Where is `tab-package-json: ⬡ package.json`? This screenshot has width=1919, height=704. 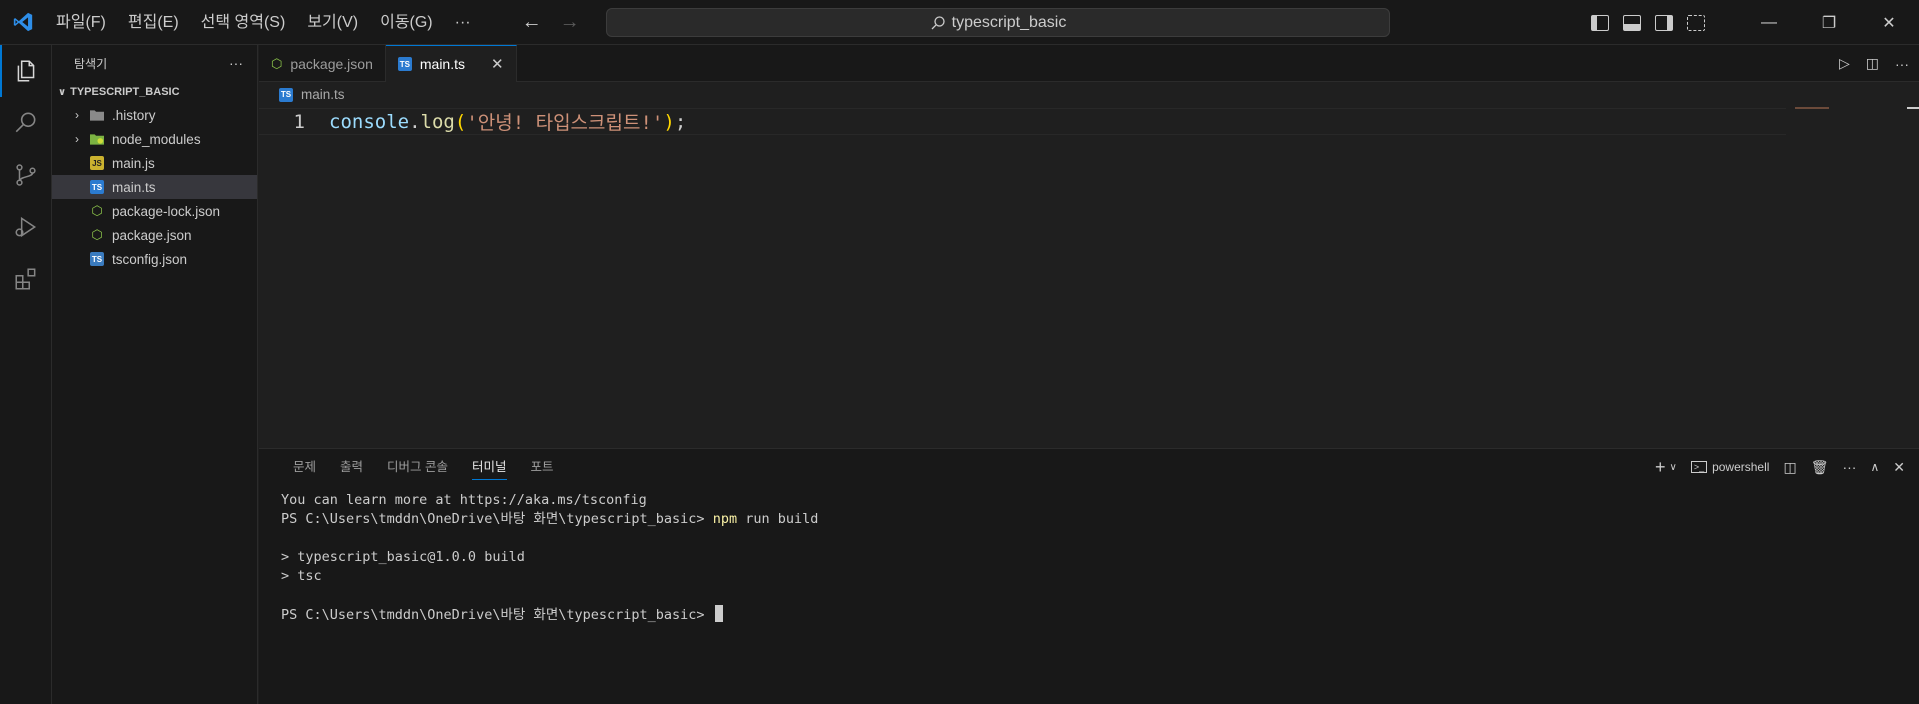 tab-package-json: ⬡ package.json is located at coordinates (322, 63).